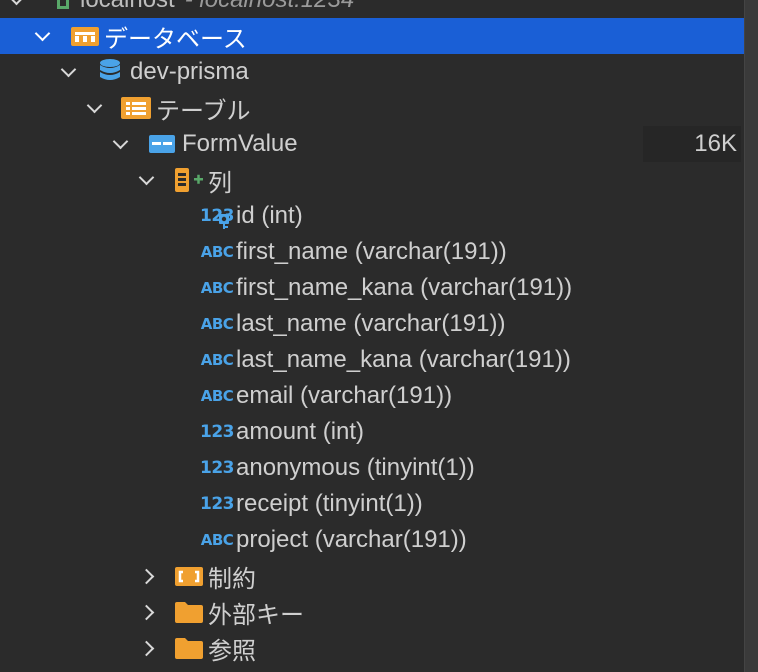 The image size is (758, 672). I want to click on tree-node-references: 参照, so click(372, 648).